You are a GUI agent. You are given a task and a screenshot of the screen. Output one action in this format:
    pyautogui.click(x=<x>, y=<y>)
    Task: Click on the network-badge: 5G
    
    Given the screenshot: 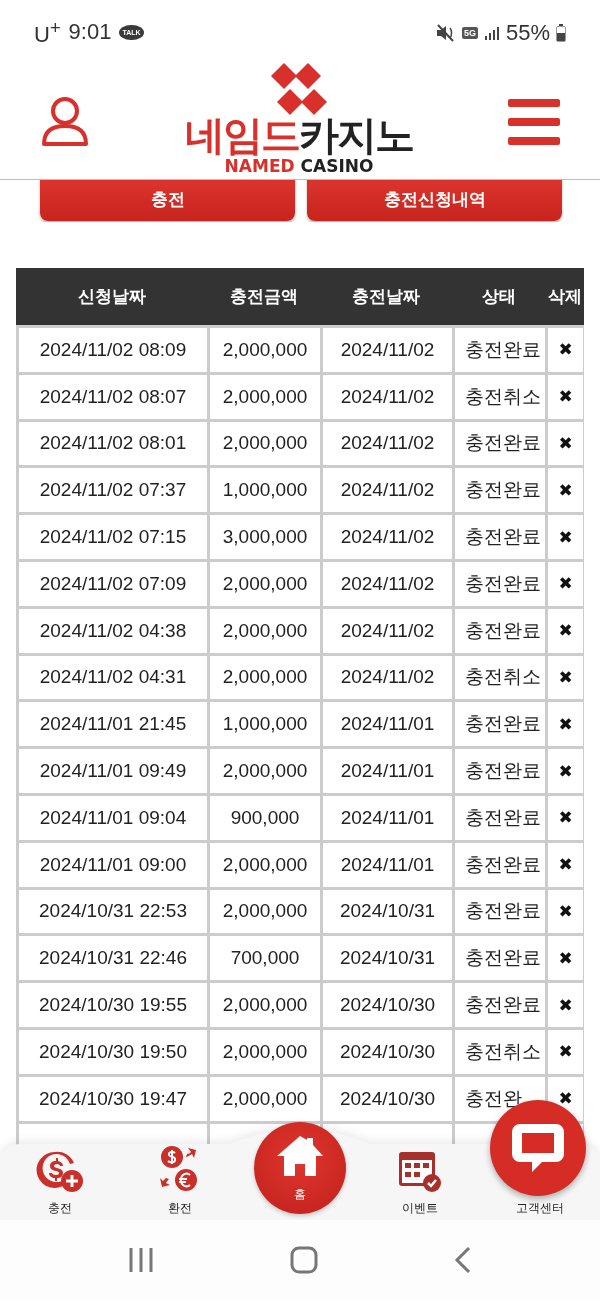 What is the action you would take?
    pyautogui.click(x=469, y=32)
    